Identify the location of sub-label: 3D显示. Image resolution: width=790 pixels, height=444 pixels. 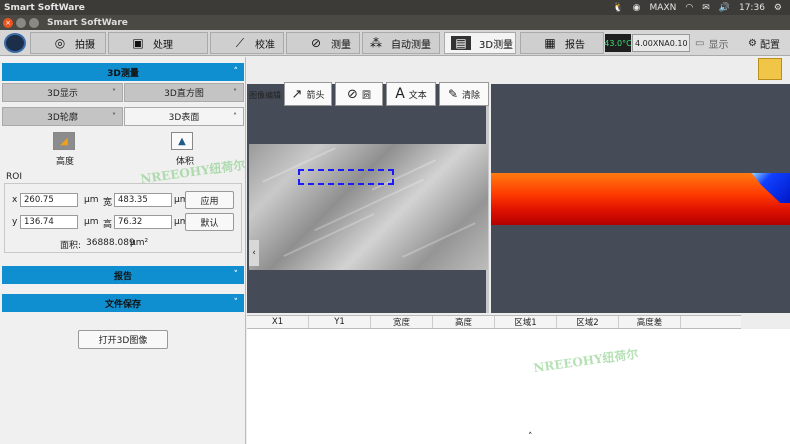
(62, 94).